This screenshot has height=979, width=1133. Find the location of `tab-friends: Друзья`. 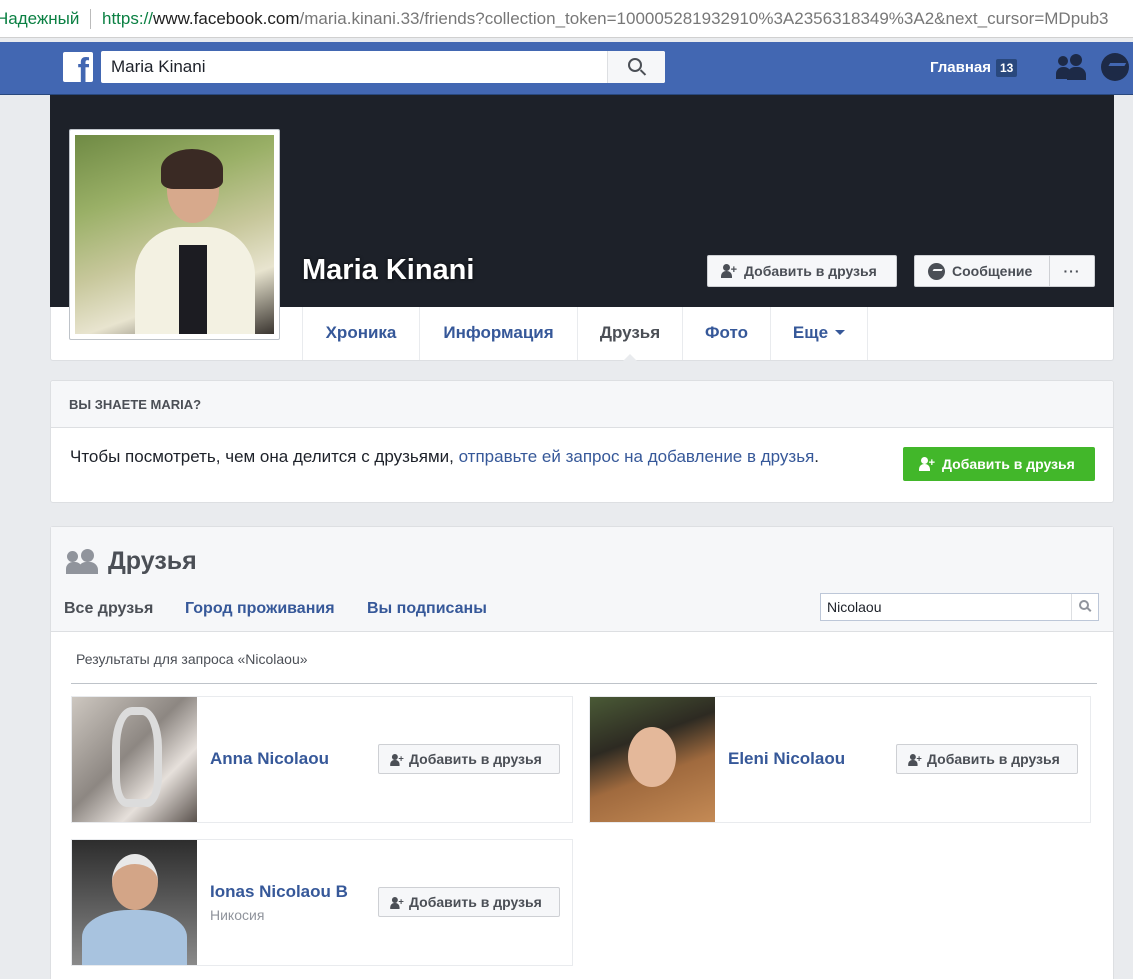

tab-friends: Друзья is located at coordinates (629, 334).